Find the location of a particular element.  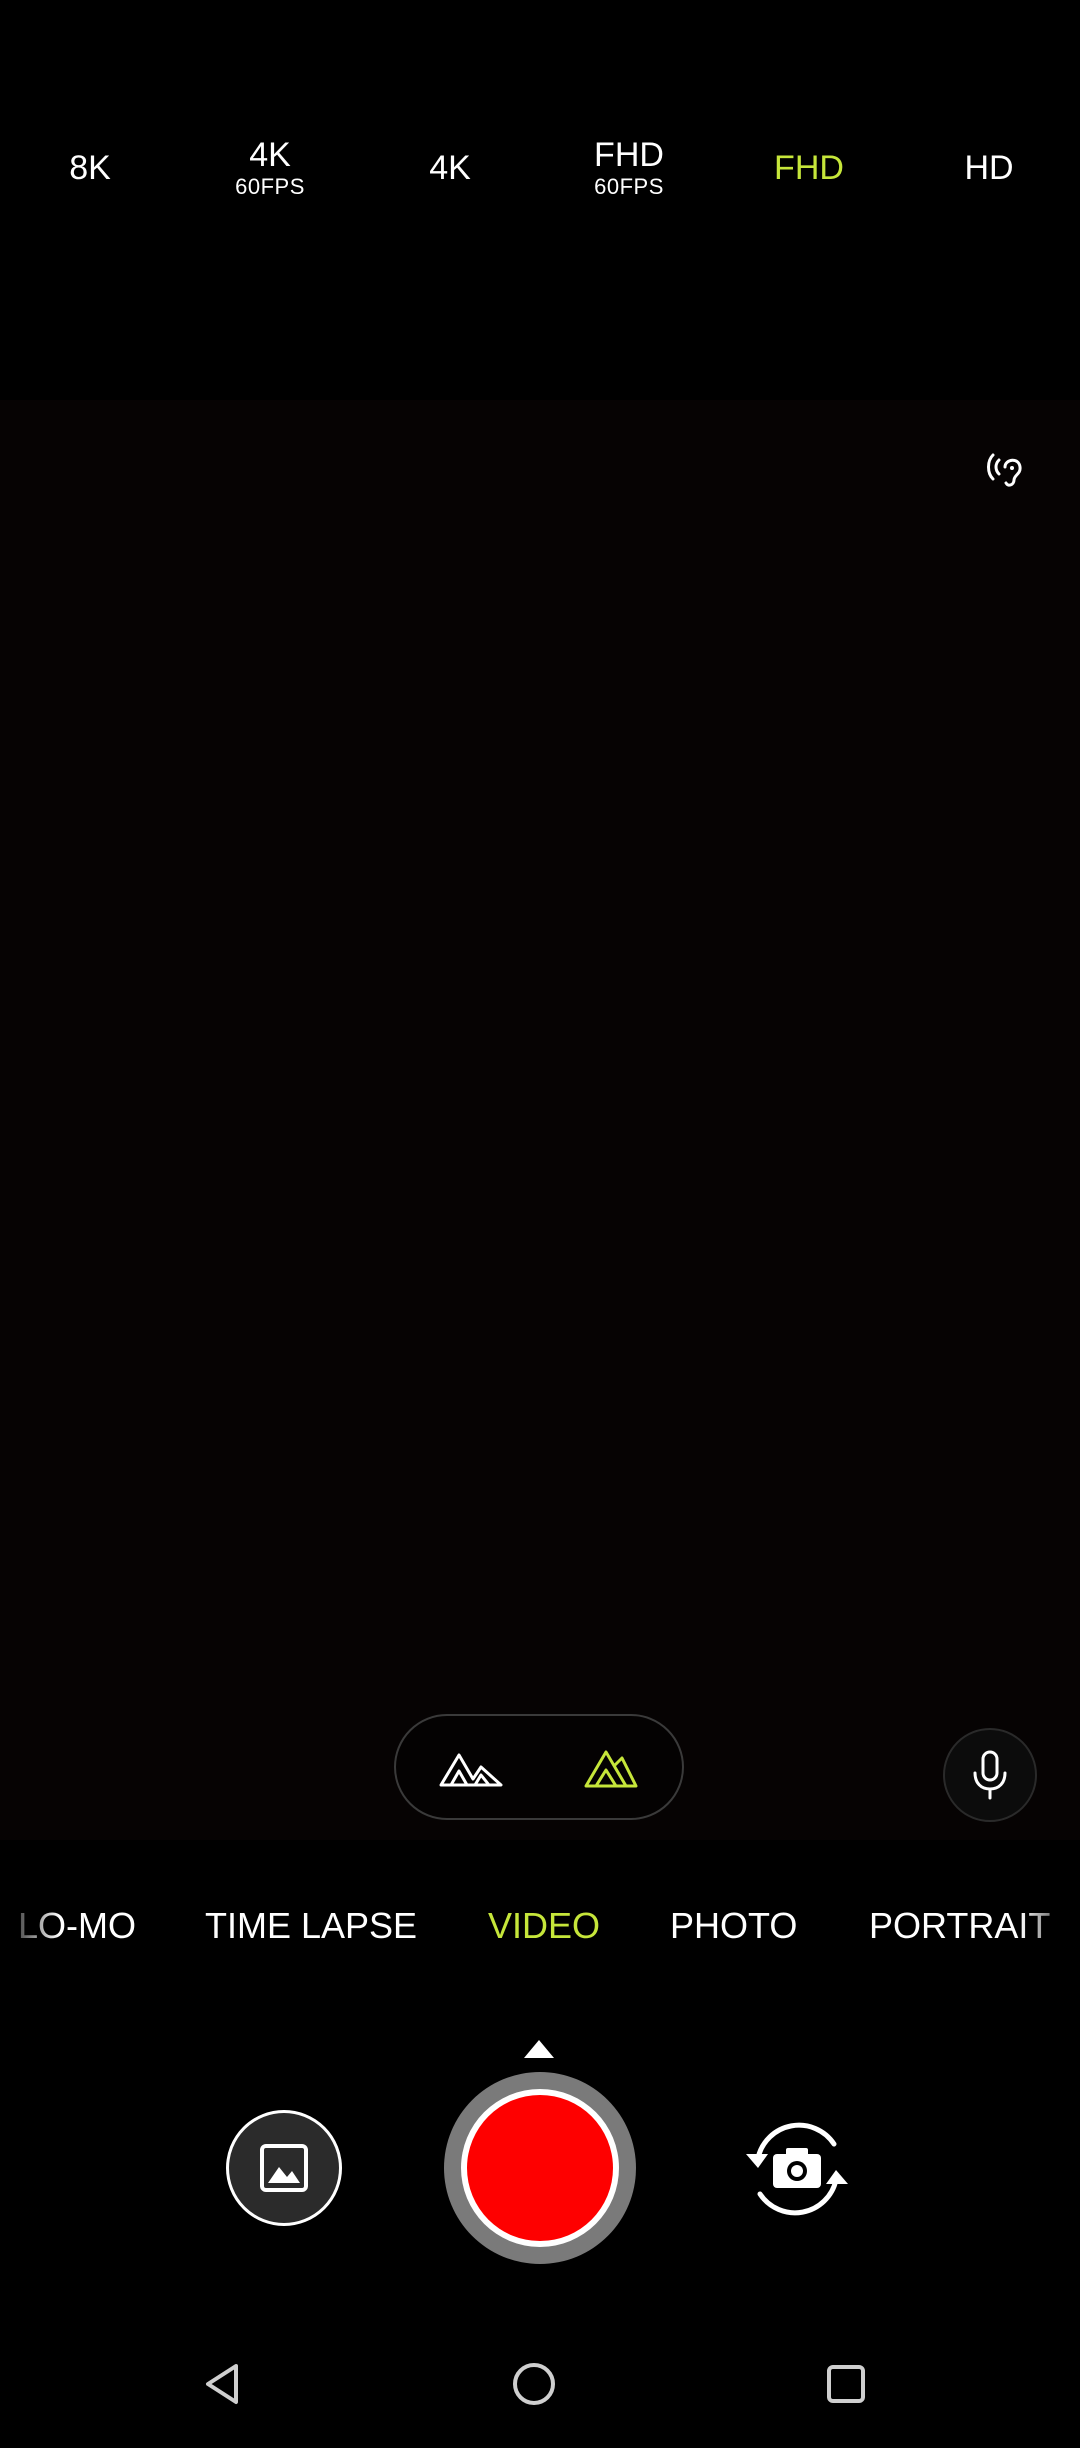

gallery-icon is located at coordinates (284, 2168).